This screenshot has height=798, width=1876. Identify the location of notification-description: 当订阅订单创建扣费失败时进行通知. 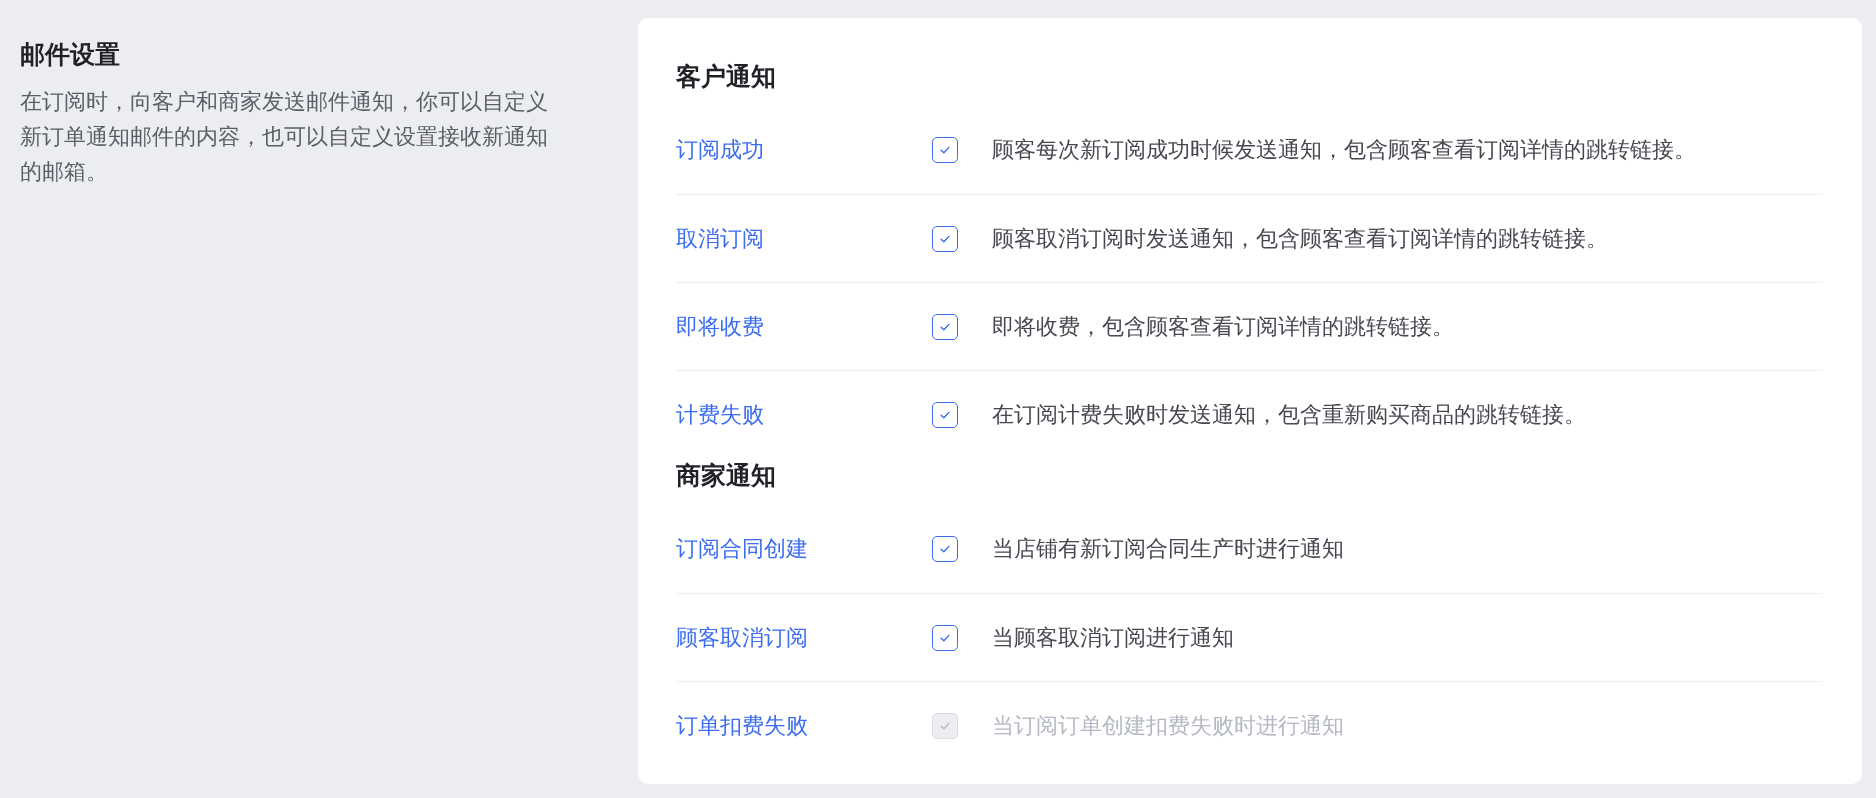
(1168, 725).